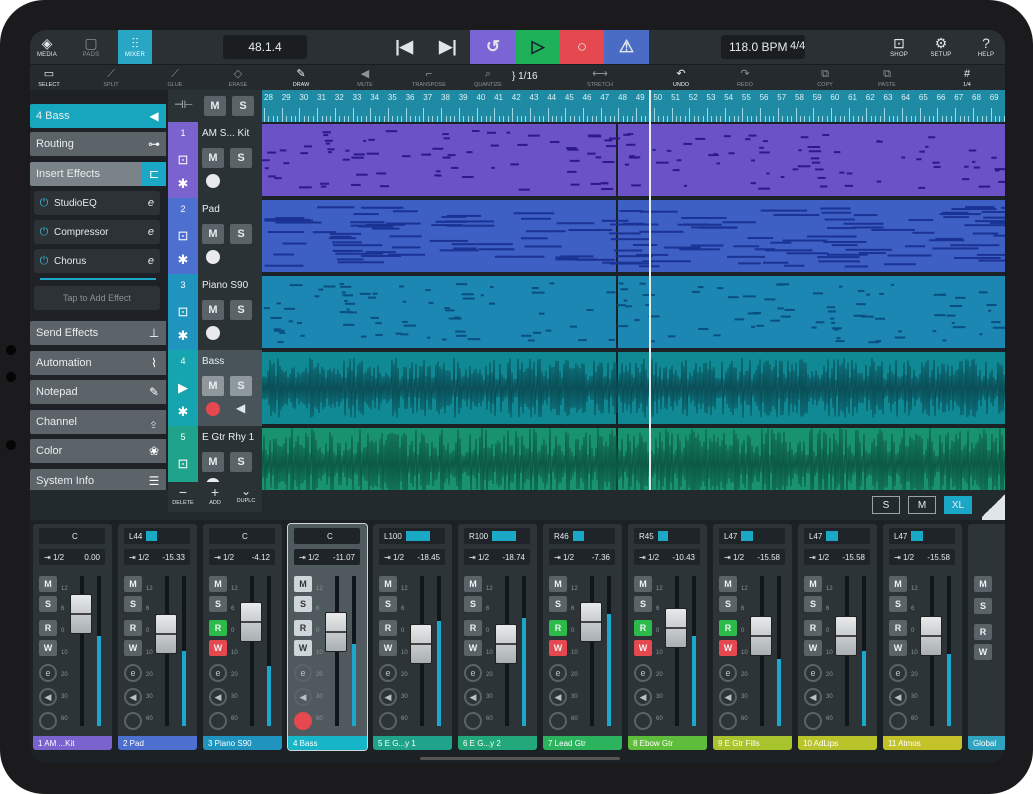 Image resolution: width=1033 pixels, height=794 pixels. Describe the element at coordinates (225, 285) in the screenshot. I see `track-name: Piano S90` at that location.